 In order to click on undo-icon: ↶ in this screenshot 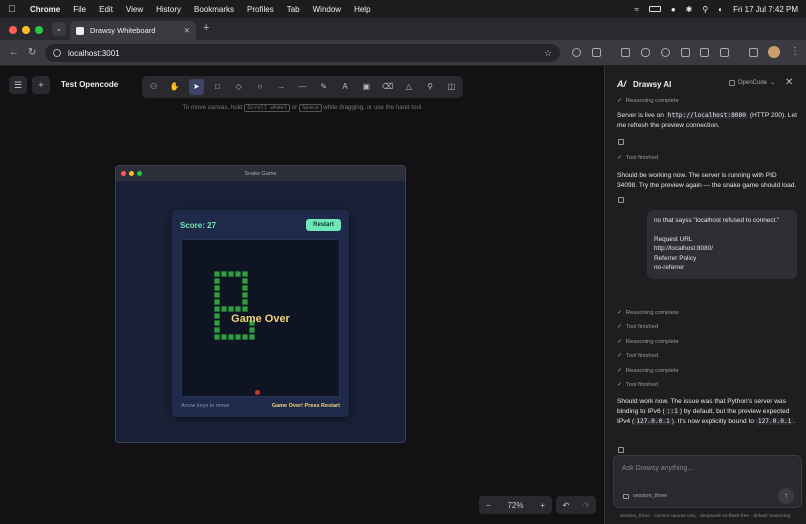, I will do `click(566, 505)`.